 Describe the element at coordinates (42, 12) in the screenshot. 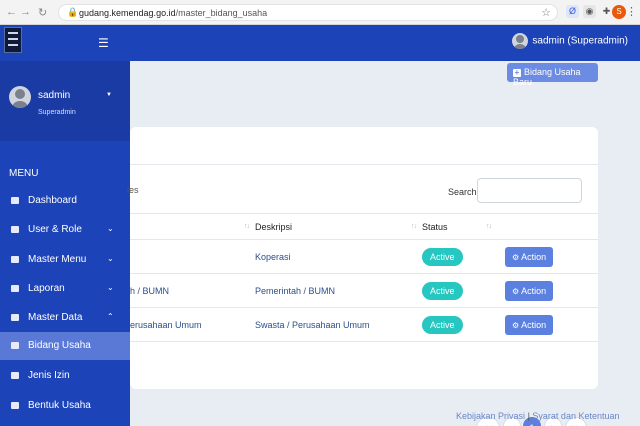

I see `reload-icon: ↻` at that location.